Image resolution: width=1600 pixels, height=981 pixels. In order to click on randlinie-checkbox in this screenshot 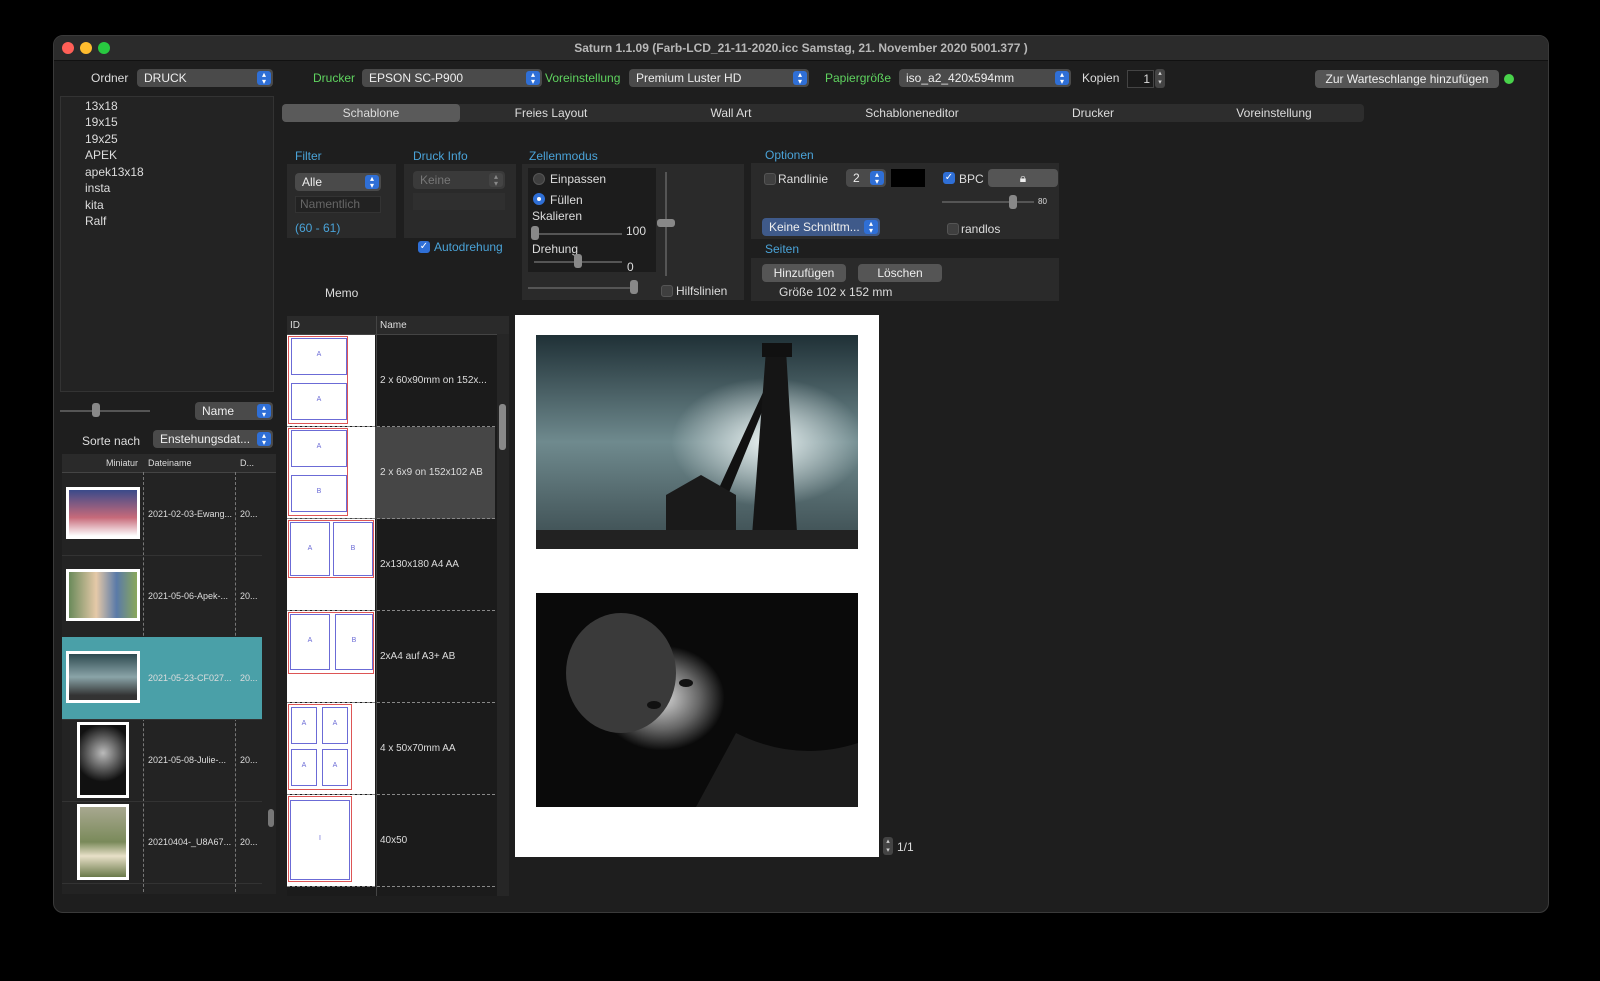, I will do `click(770, 179)`.